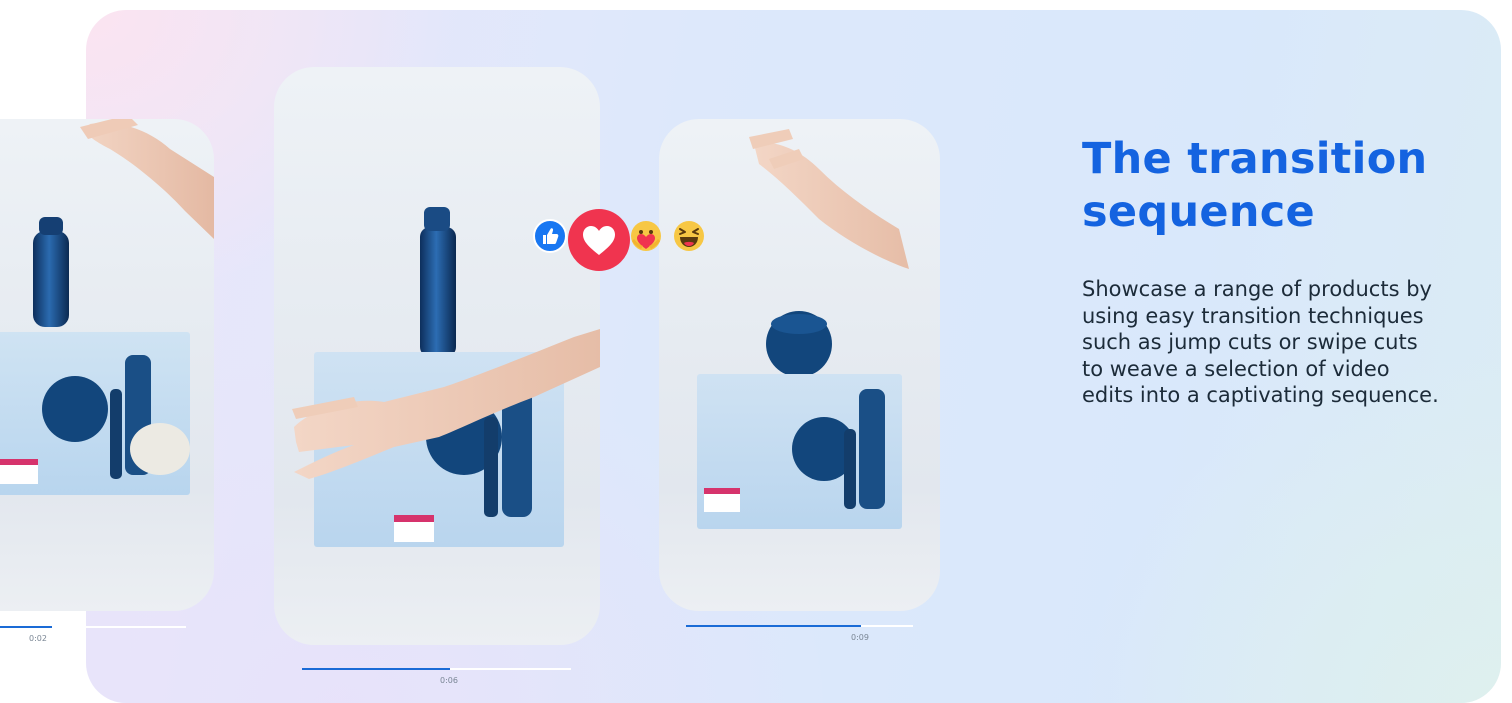  I want to click on progress-bar-center, so click(436, 669).